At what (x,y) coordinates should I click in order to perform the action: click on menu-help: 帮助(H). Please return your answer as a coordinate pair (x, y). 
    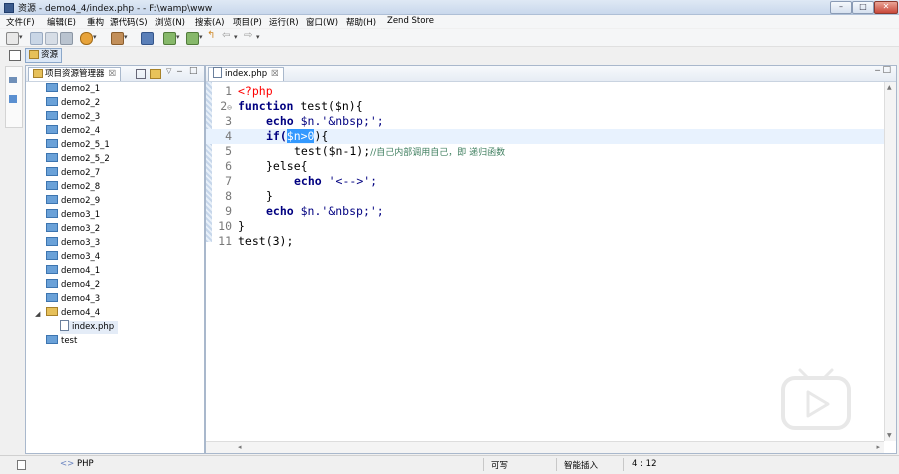
    Looking at the image, I should click on (361, 22).